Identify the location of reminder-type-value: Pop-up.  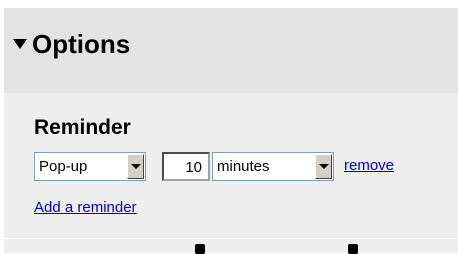
(63, 166).